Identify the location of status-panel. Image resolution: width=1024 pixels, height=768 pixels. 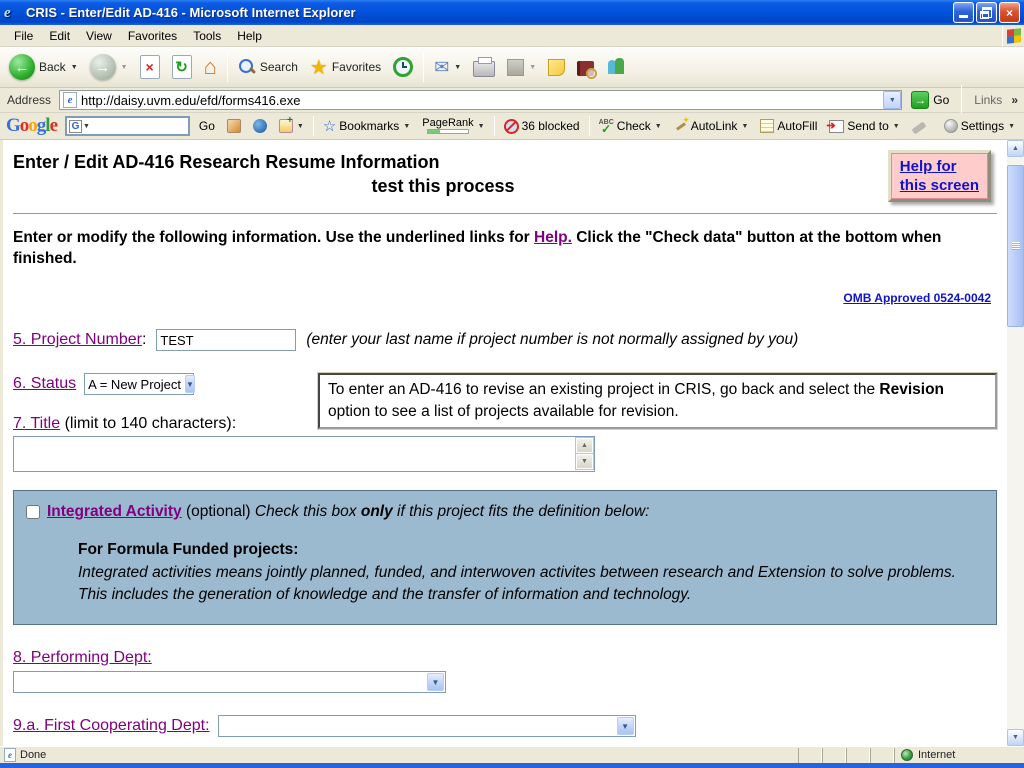
(834, 755).